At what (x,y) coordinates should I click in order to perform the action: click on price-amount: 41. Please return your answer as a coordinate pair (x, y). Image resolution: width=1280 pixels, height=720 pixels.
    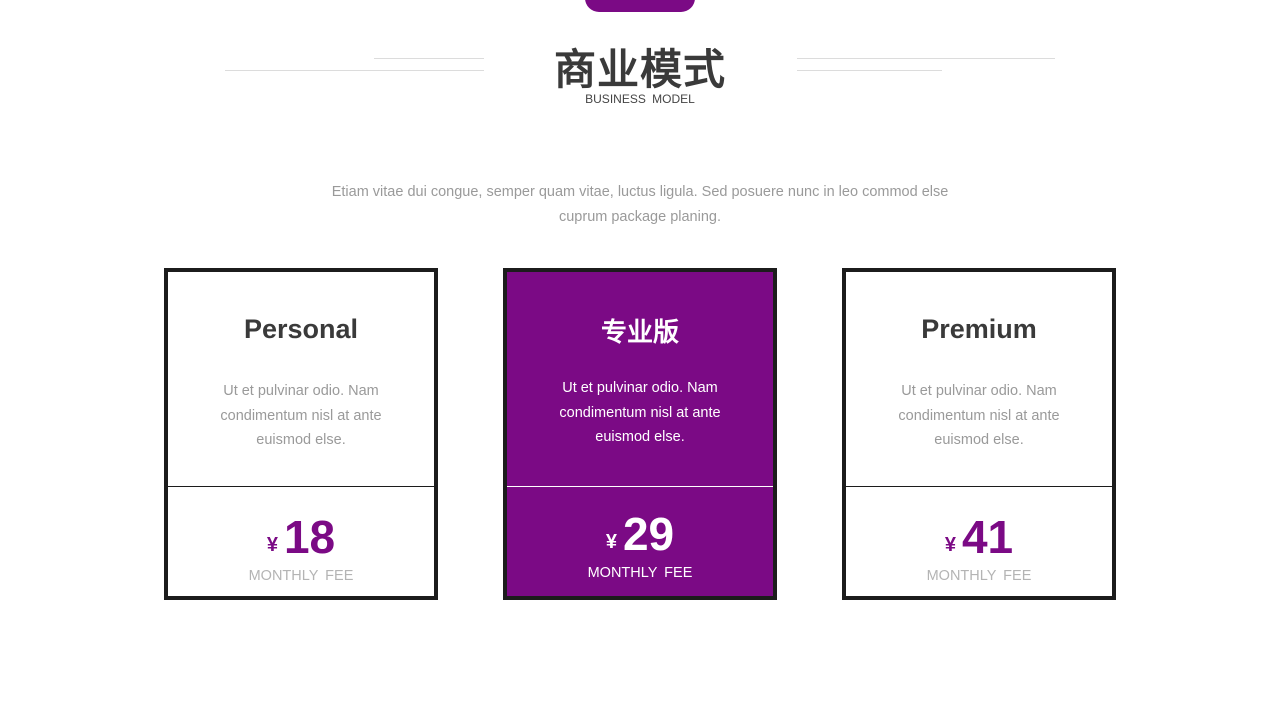
    Looking at the image, I should click on (987, 537).